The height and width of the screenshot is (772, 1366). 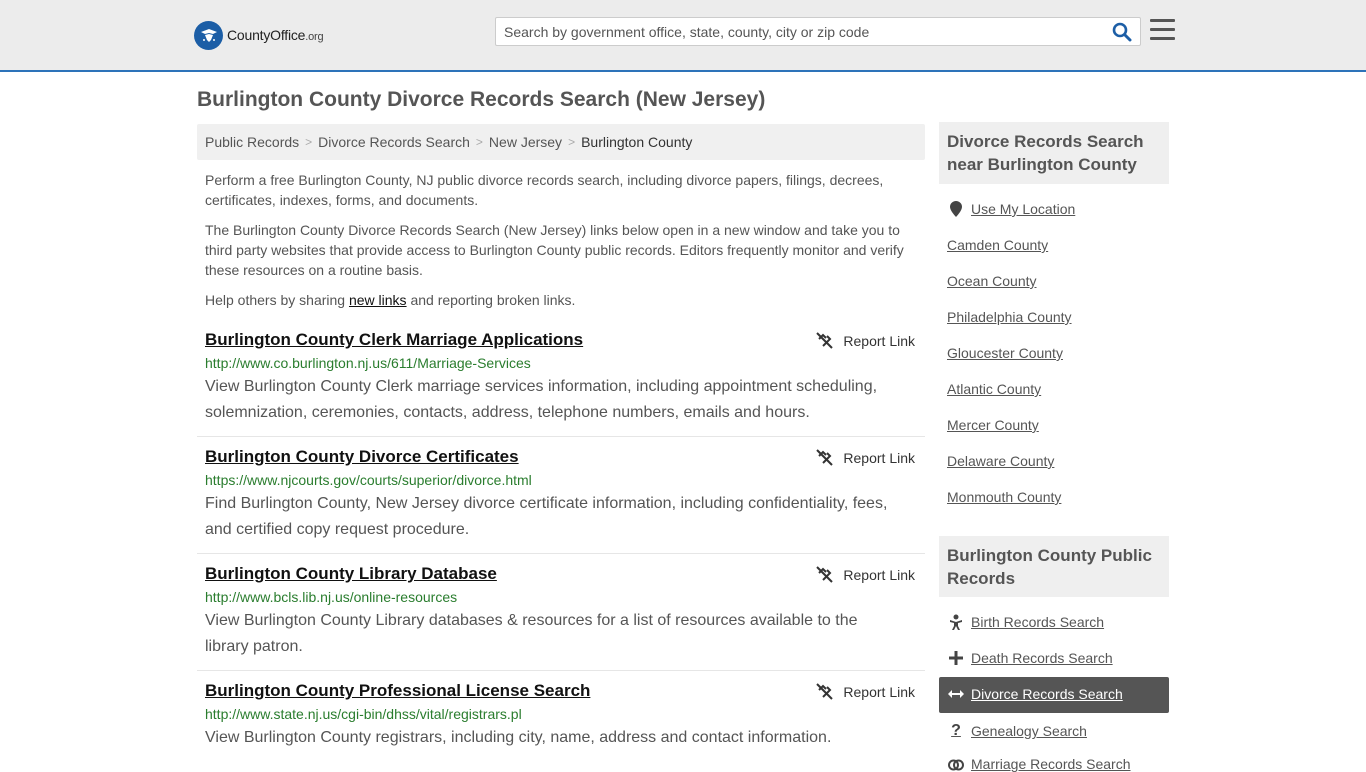 I want to click on marriage-records-search-link: Marriage Records Search, so click(x=1039, y=764).